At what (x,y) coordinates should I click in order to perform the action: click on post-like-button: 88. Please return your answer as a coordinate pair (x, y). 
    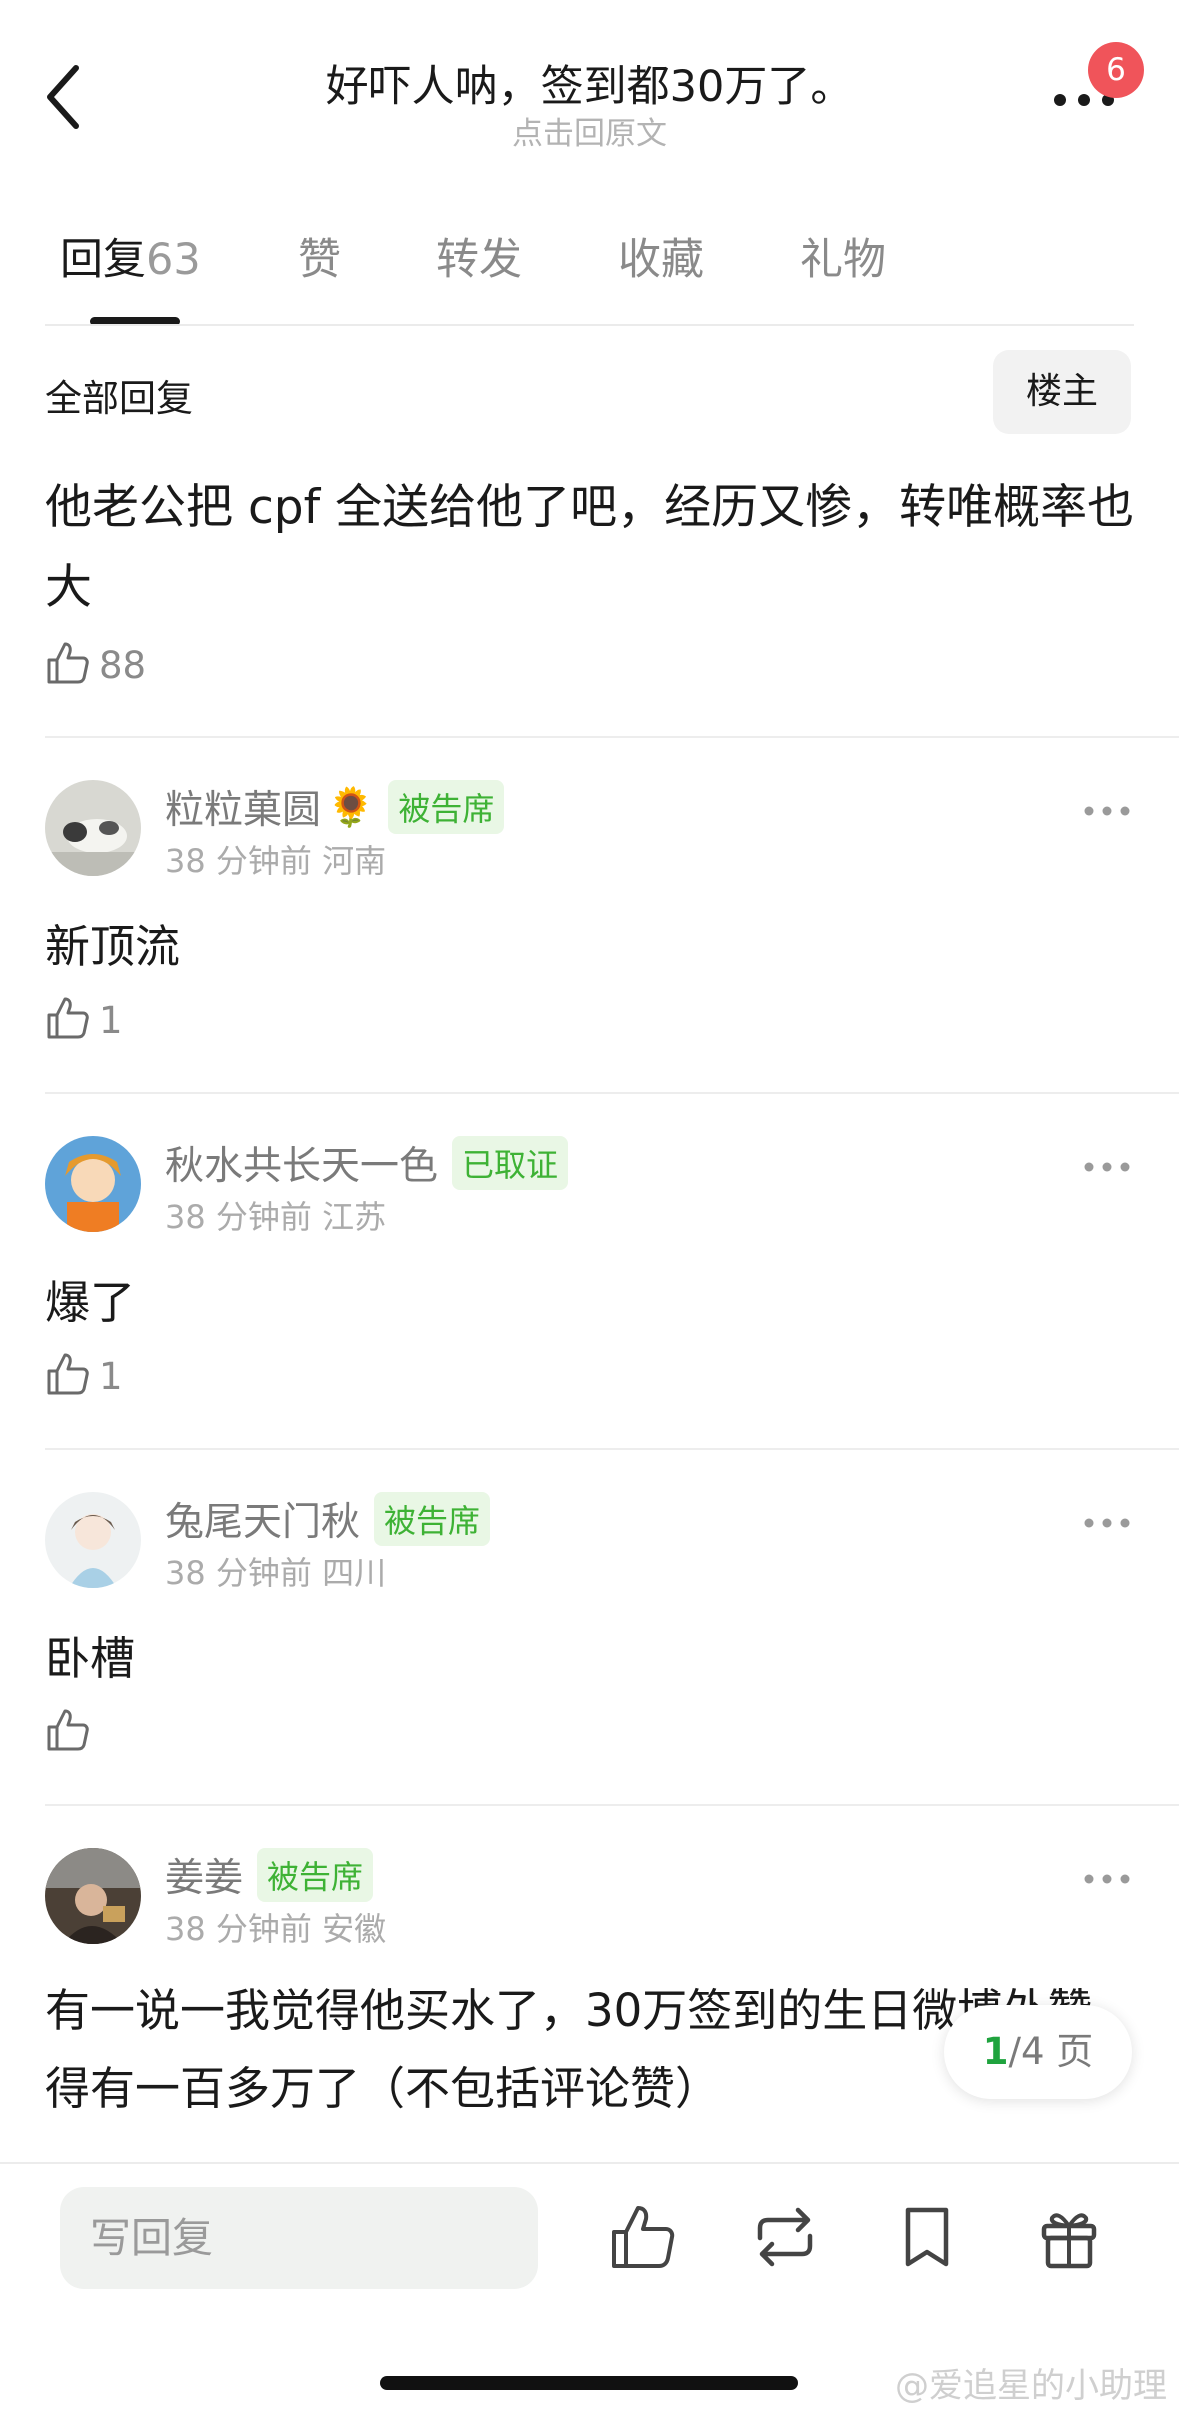
    Looking at the image, I should click on (95, 665).